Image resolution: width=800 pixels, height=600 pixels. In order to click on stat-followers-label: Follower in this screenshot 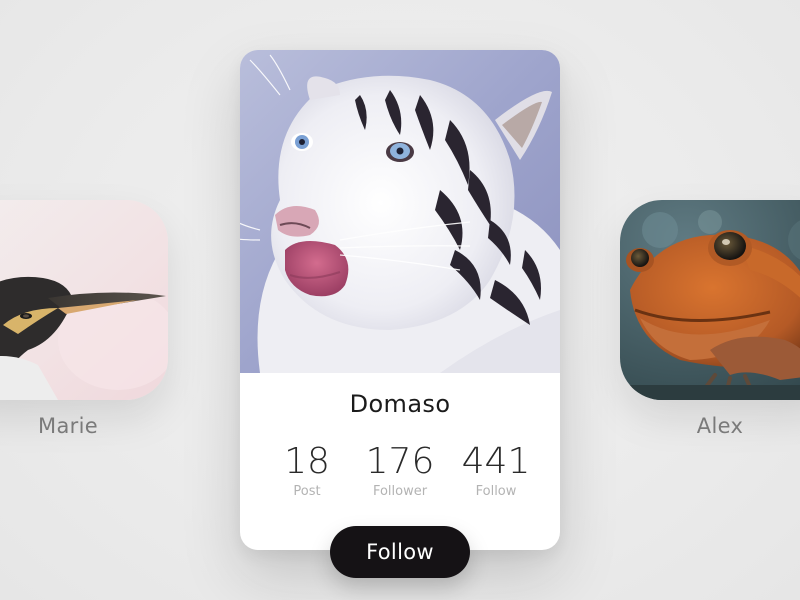, I will do `click(400, 491)`.